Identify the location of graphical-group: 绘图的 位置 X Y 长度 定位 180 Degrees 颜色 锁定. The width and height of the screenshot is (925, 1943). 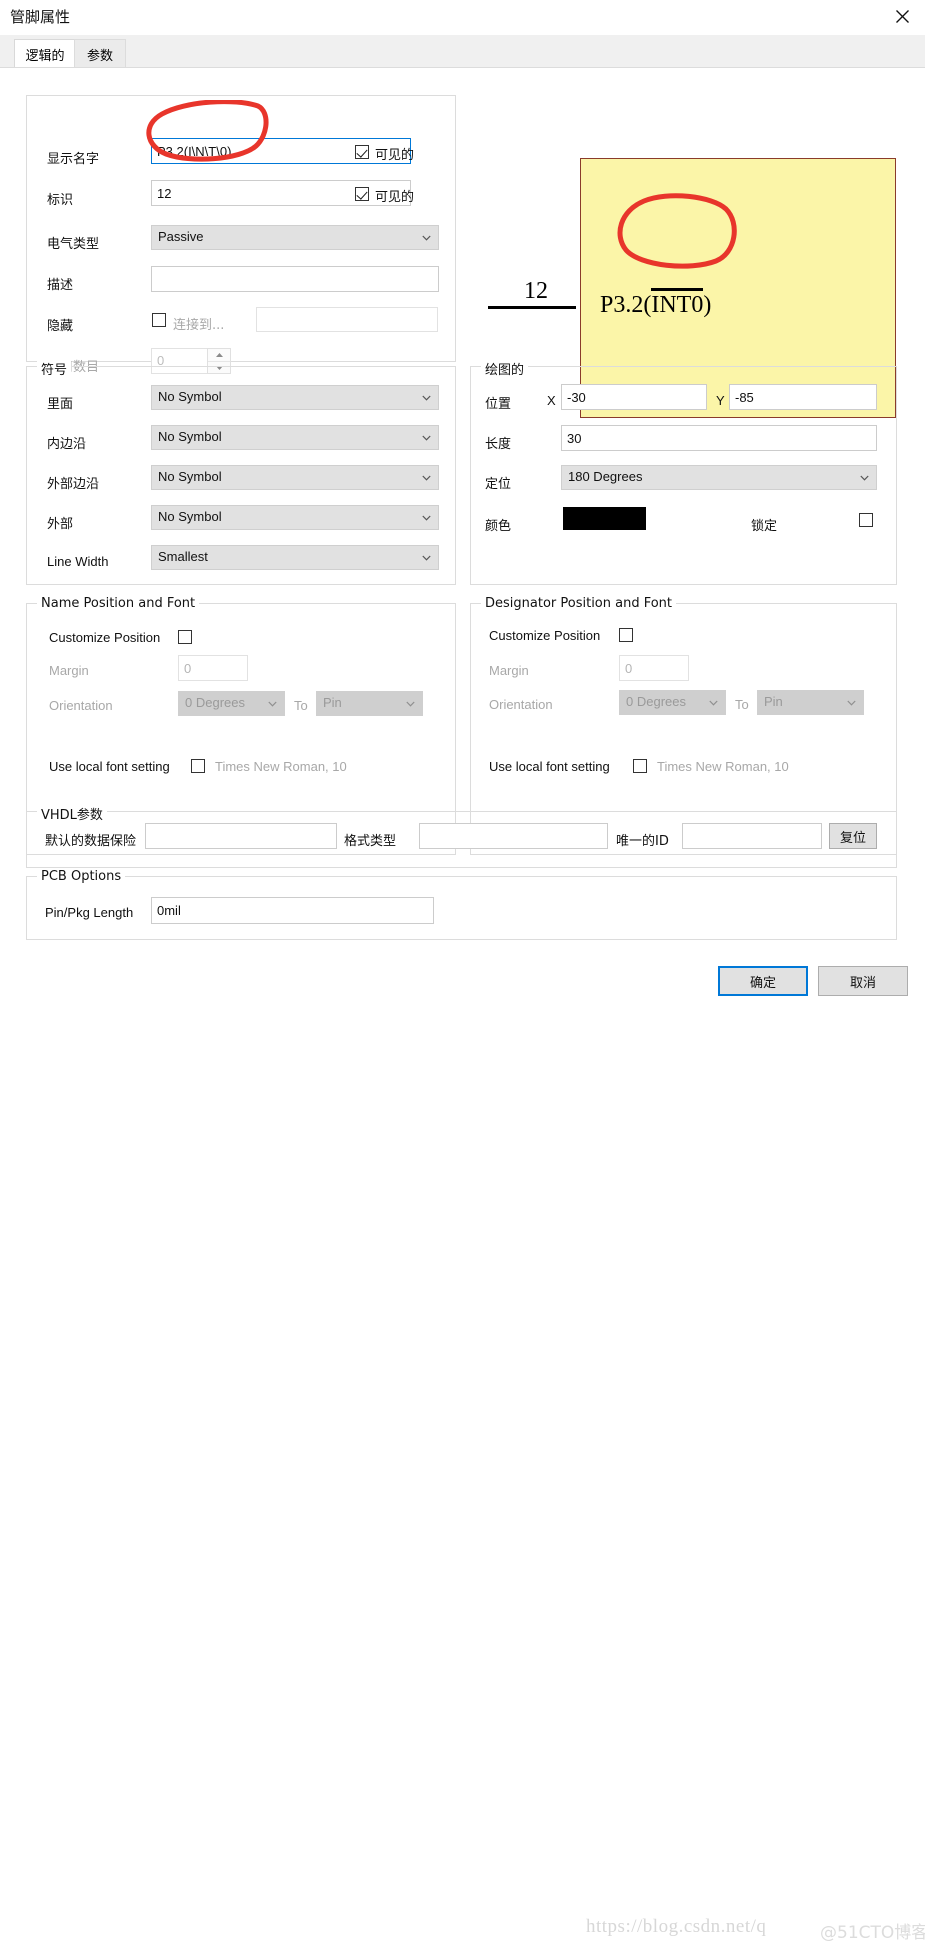
(683, 472).